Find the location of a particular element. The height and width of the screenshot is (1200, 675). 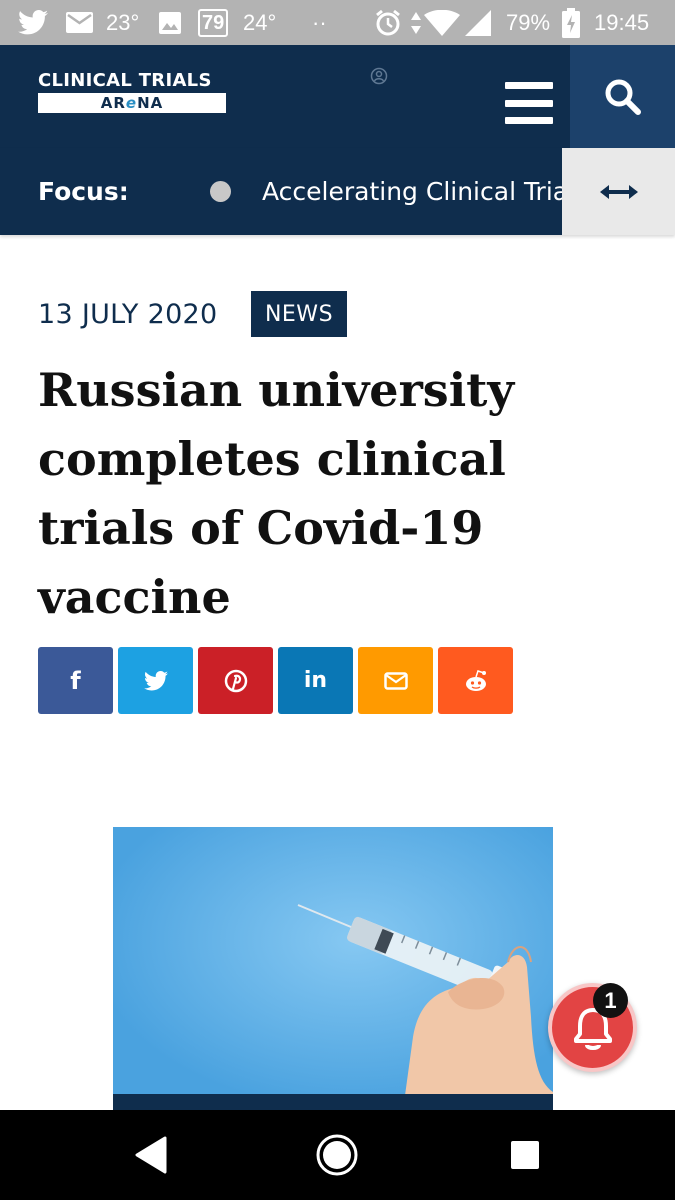

recents-button is located at coordinates (525, 1155).